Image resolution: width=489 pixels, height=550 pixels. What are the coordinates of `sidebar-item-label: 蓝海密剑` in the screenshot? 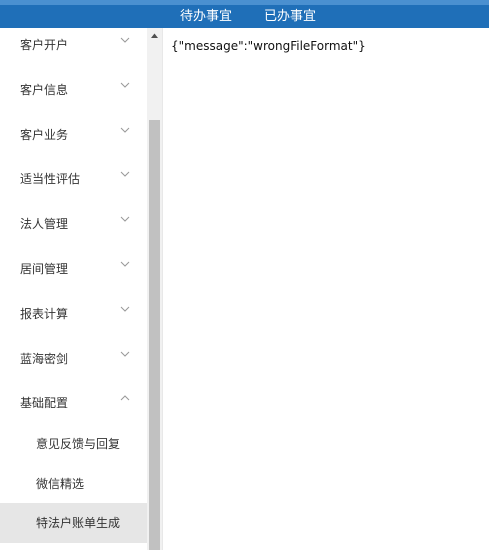 It's located at (44, 359).